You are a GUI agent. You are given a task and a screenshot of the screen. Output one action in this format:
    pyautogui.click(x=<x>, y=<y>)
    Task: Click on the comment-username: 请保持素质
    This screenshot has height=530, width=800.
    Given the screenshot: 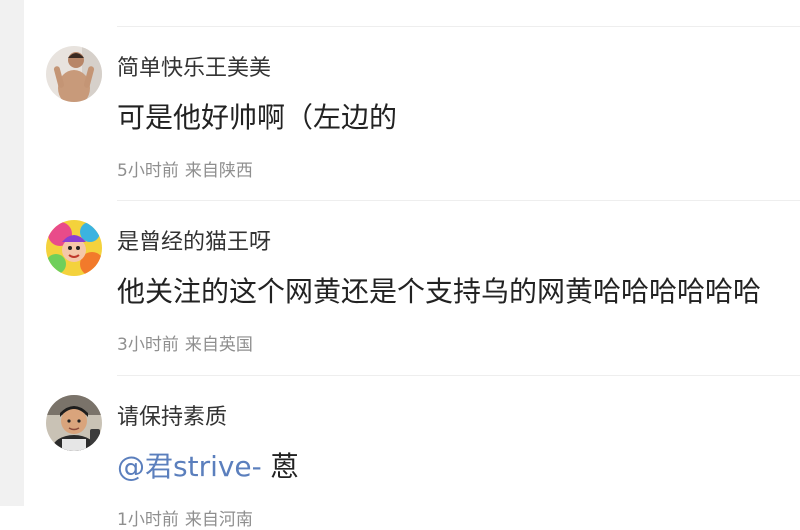 What is the action you would take?
    pyautogui.click(x=172, y=415)
    